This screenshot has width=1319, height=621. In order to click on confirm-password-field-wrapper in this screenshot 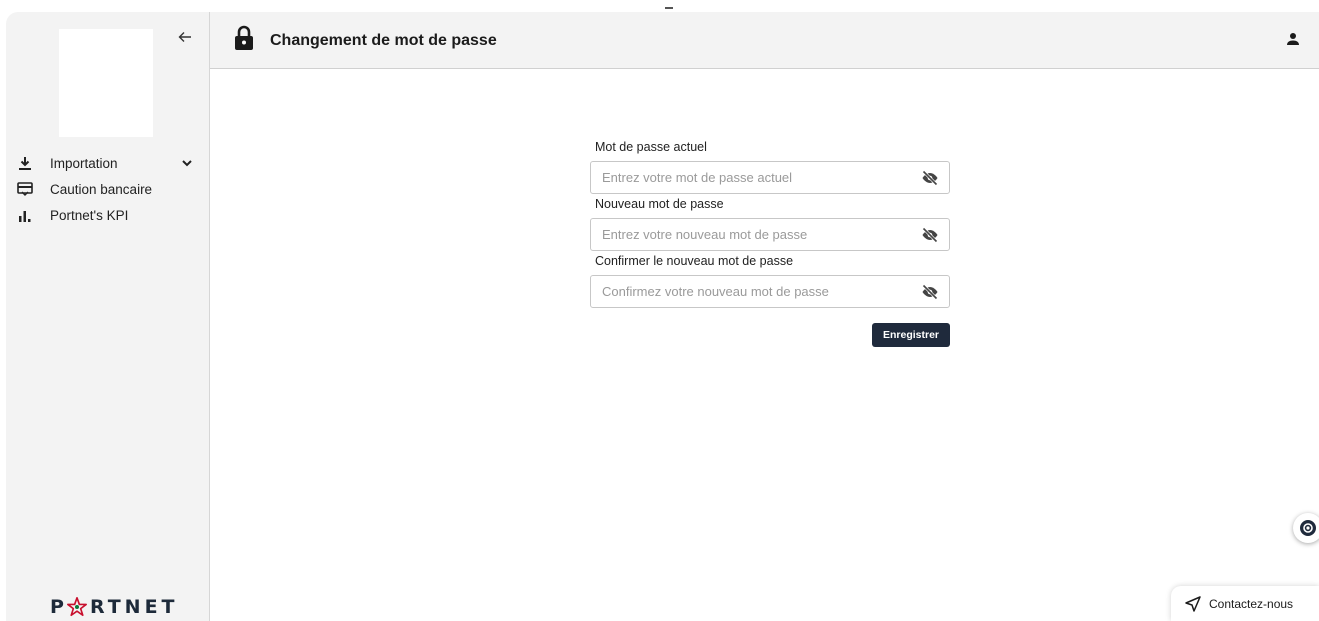, I will do `click(770, 291)`.